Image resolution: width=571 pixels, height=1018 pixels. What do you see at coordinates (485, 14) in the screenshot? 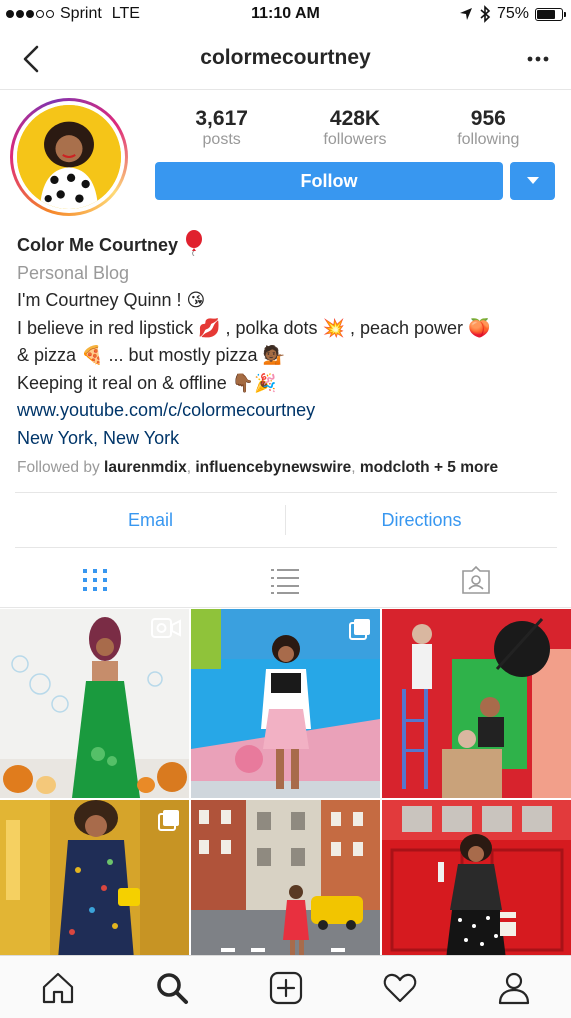
I see `bluetooth-icon` at bounding box center [485, 14].